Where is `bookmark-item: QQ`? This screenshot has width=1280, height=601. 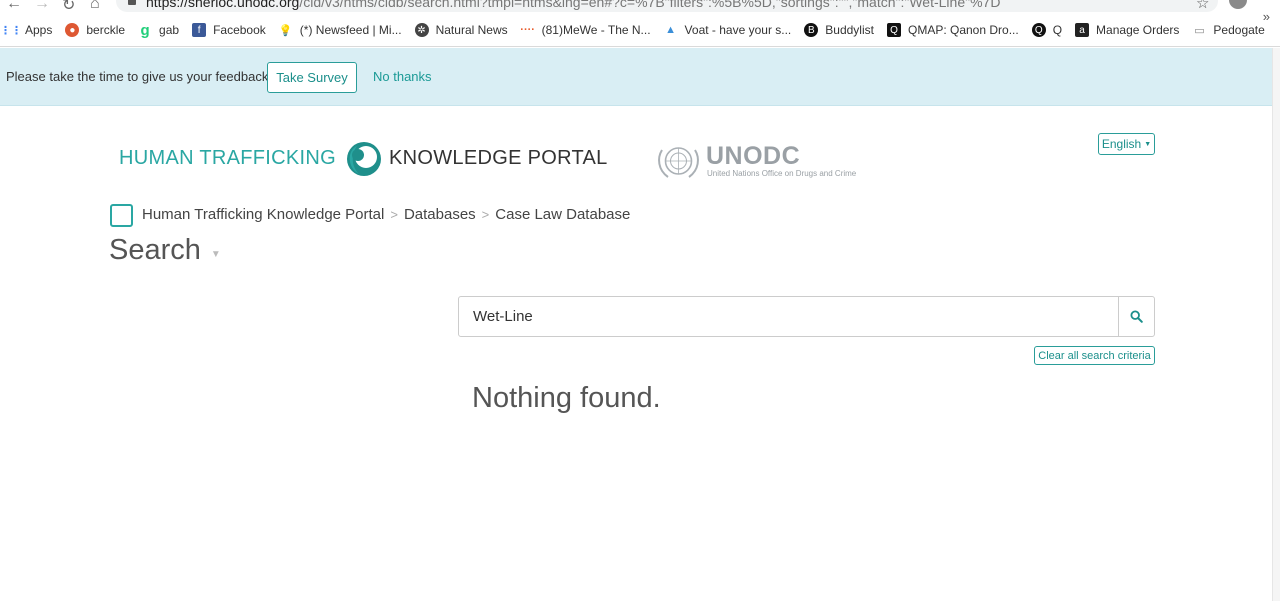 bookmark-item: QQ is located at coordinates (1047, 30).